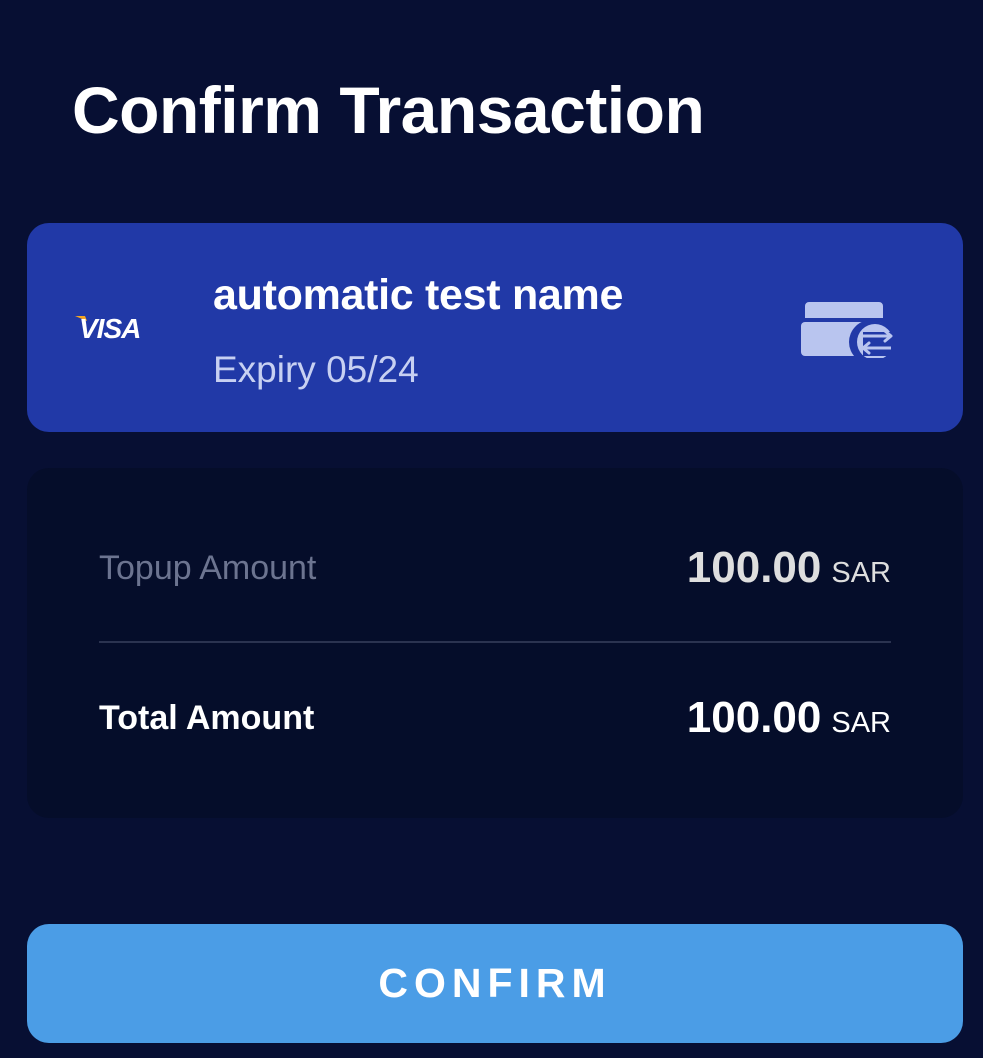 The height and width of the screenshot is (1058, 983). I want to click on total-amount: 100.00 SAR, so click(789, 720).